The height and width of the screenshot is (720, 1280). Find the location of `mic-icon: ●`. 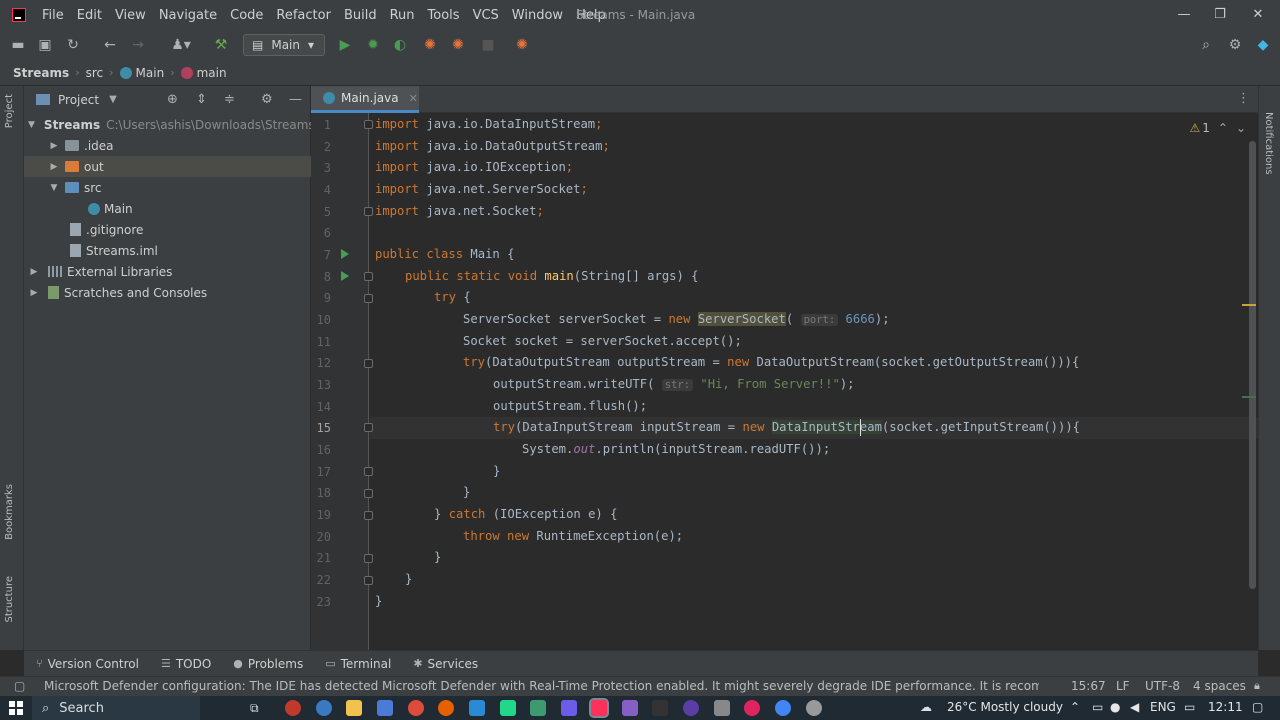

mic-icon: ● is located at coordinates (1115, 707).